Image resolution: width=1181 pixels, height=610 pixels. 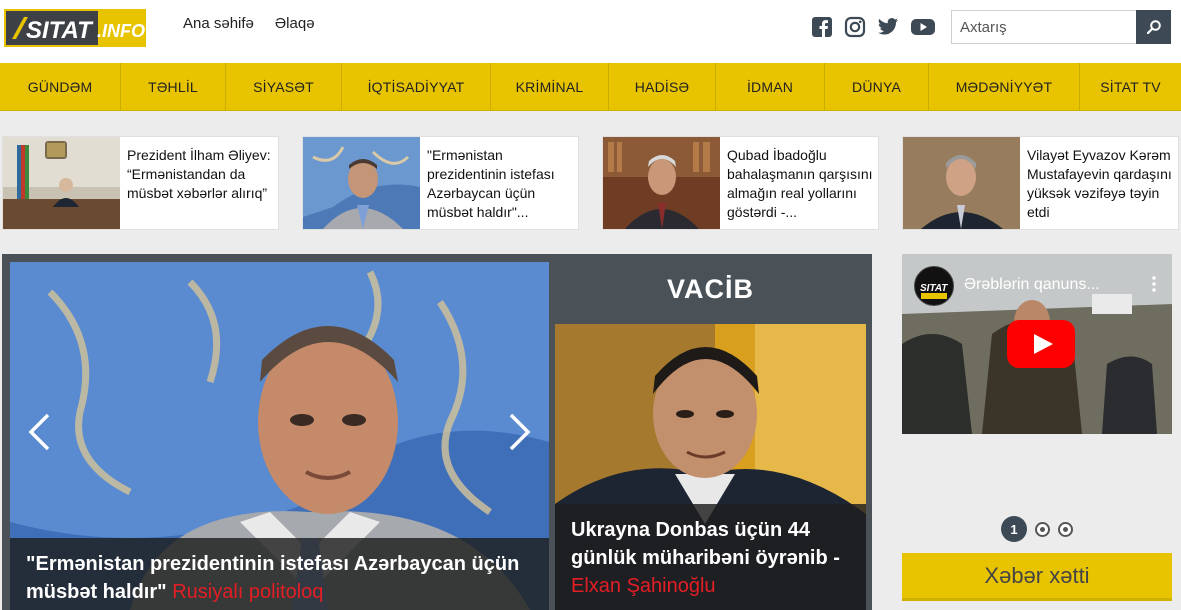 I want to click on important-section-title: VACİB, so click(x=710, y=289).